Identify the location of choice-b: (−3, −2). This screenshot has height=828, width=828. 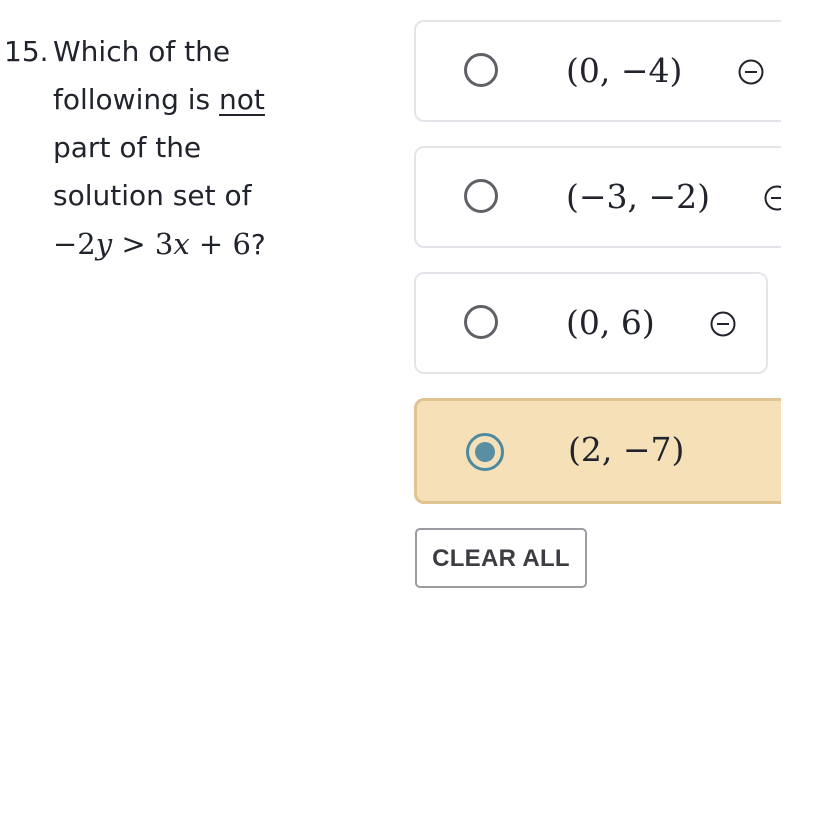
(597, 197).